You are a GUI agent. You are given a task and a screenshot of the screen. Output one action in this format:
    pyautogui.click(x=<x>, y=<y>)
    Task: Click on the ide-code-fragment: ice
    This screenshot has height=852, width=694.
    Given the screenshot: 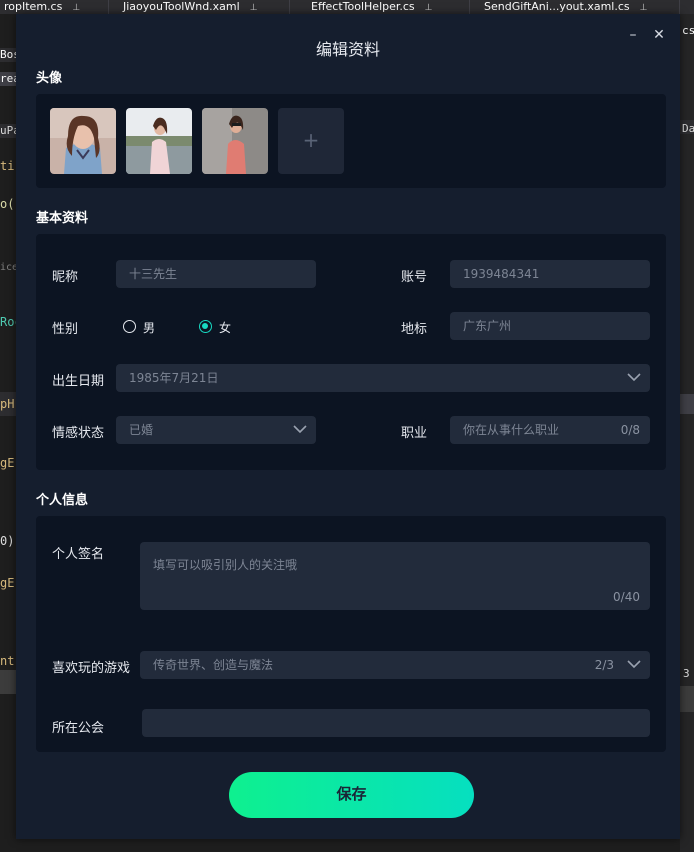 What is the action you would take?
    pyautogui.click(x=8, y=267)
    